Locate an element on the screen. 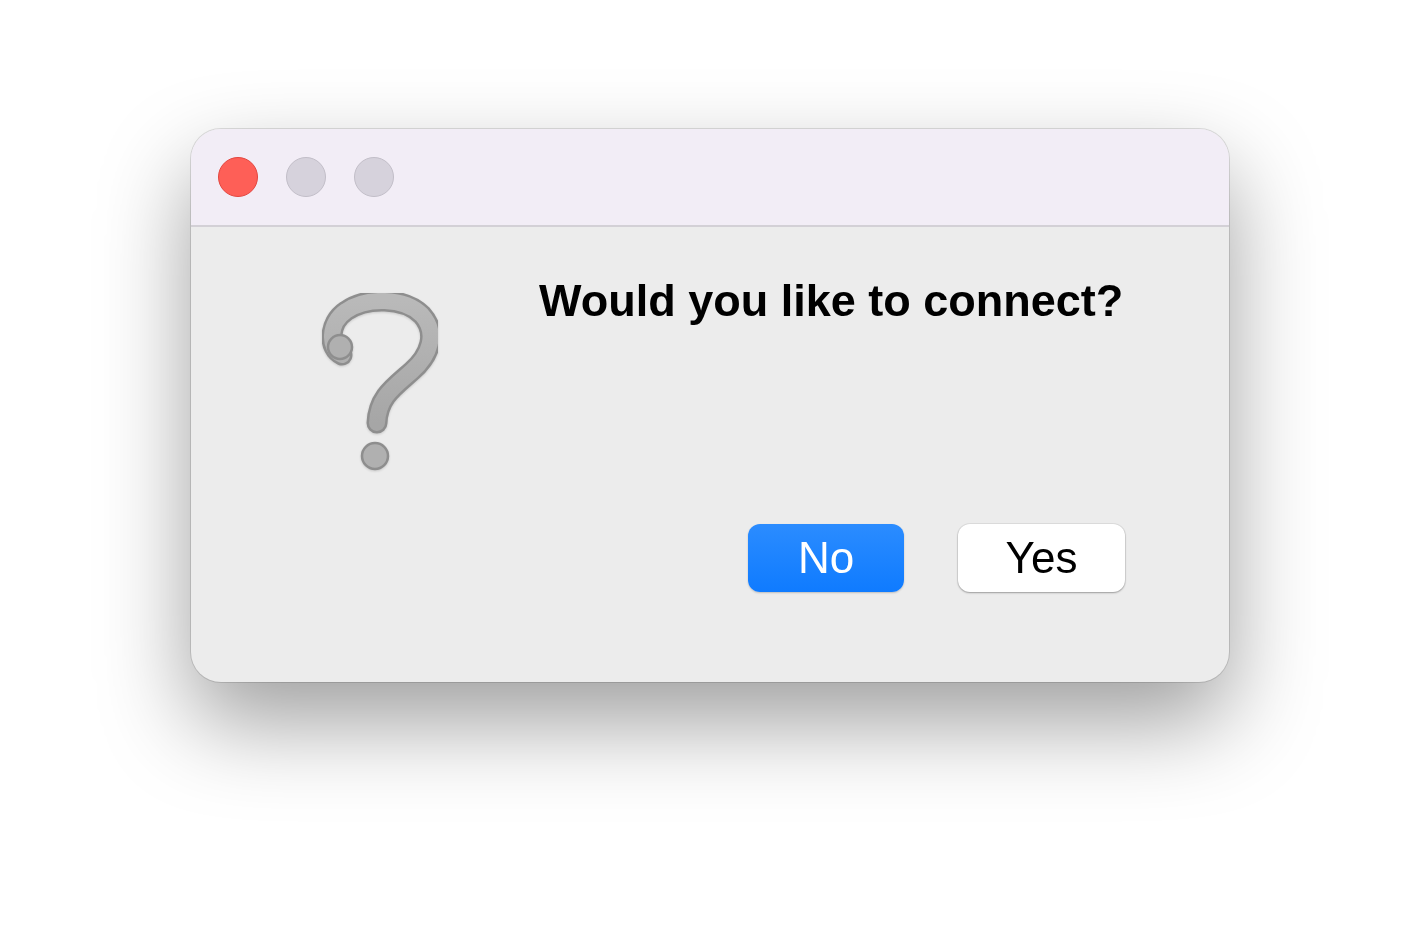 Image resolution: width=1420 pixels, height=934 pixels. dialog-message: Would you like to connect? is located at coordinates (832, 301).